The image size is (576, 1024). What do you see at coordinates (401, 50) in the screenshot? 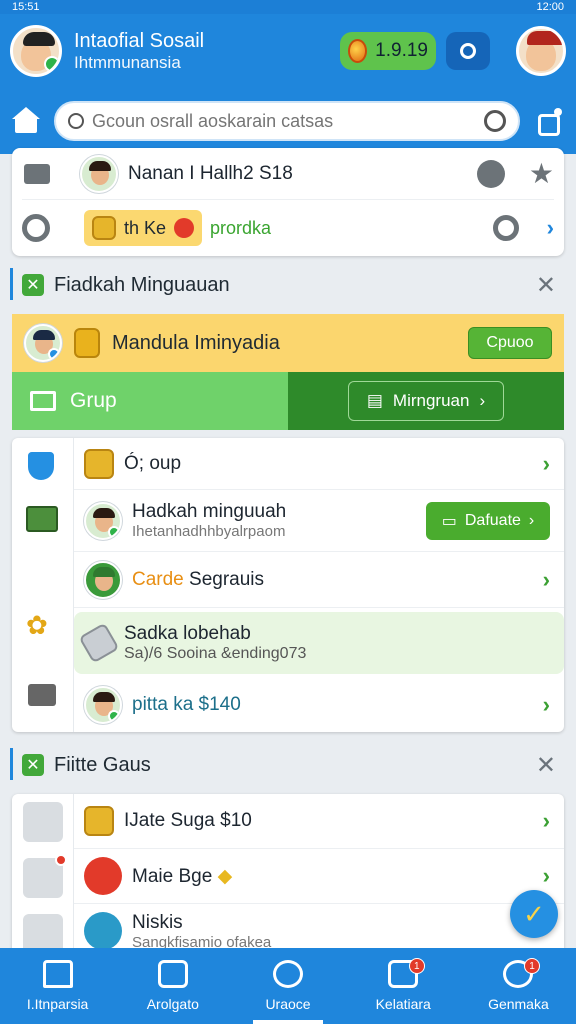
I see `coin-value: 1.9.19` at bounding box center [401, 50].